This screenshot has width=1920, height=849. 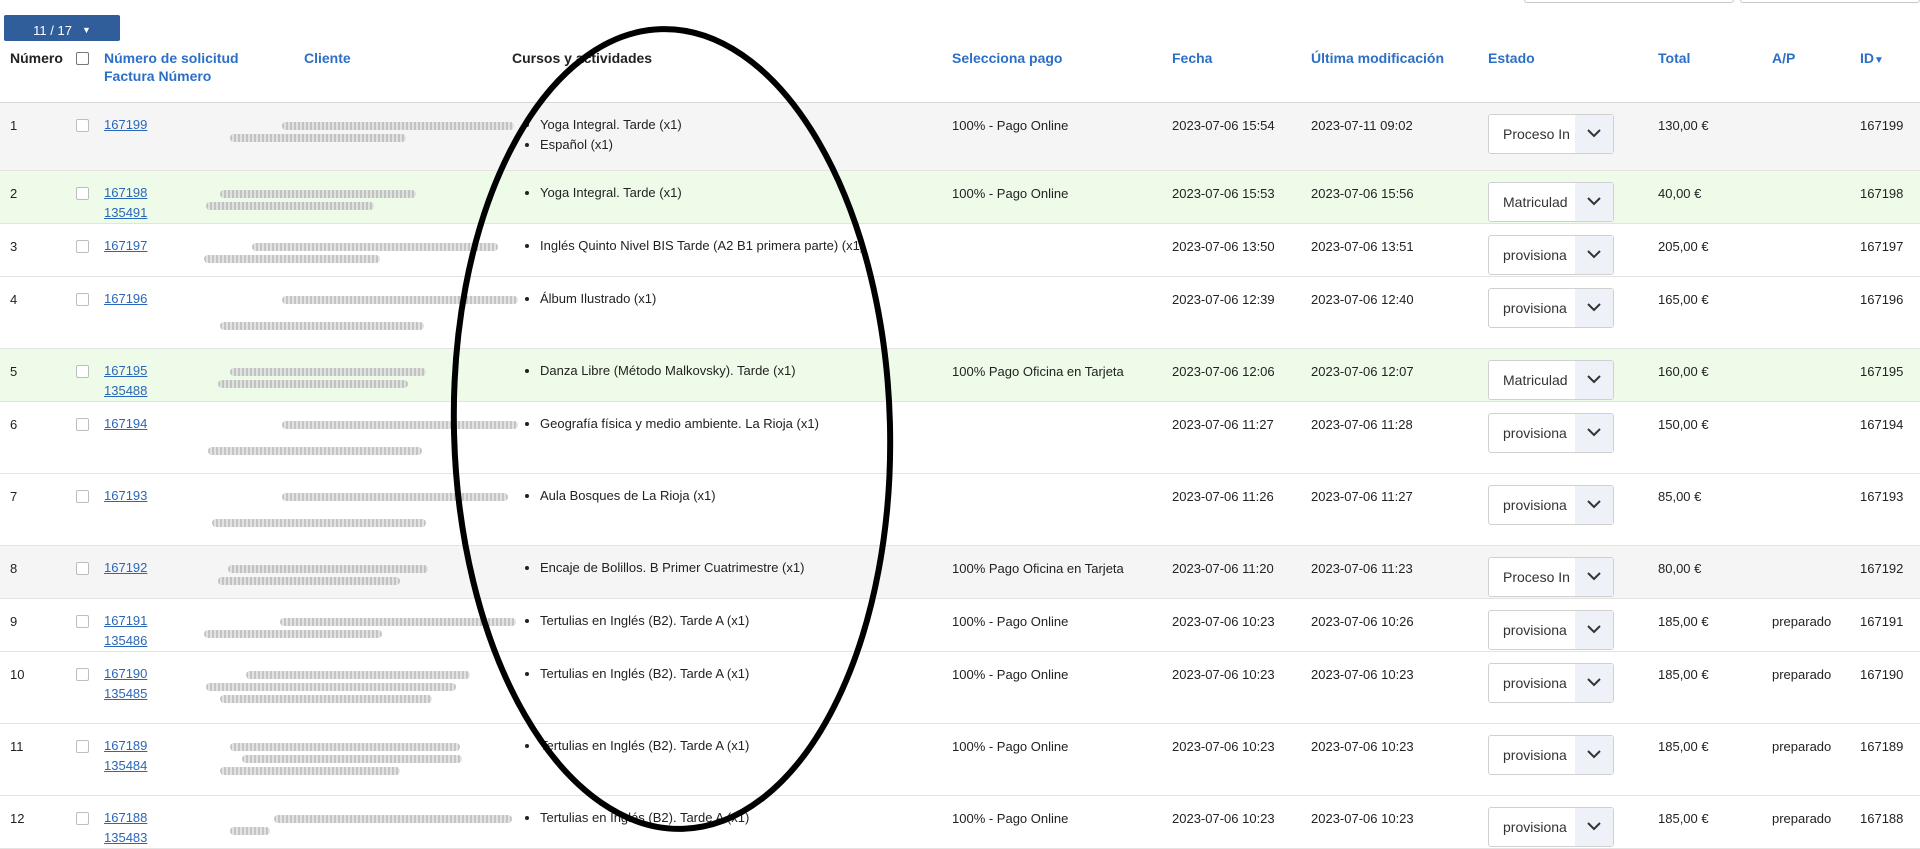 I want to click on col-solicitud: Número de solicitud Factura Número, so click(x=192, y=73).